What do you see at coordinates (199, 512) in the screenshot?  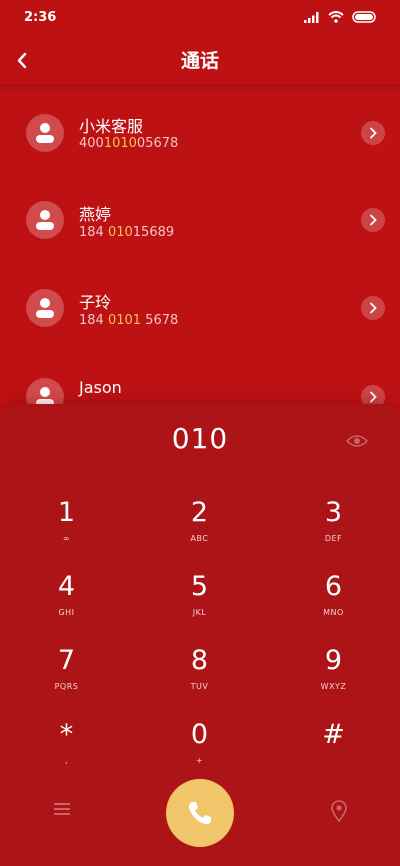 I see `key-digit: 2` at bounding box center [199, 512].